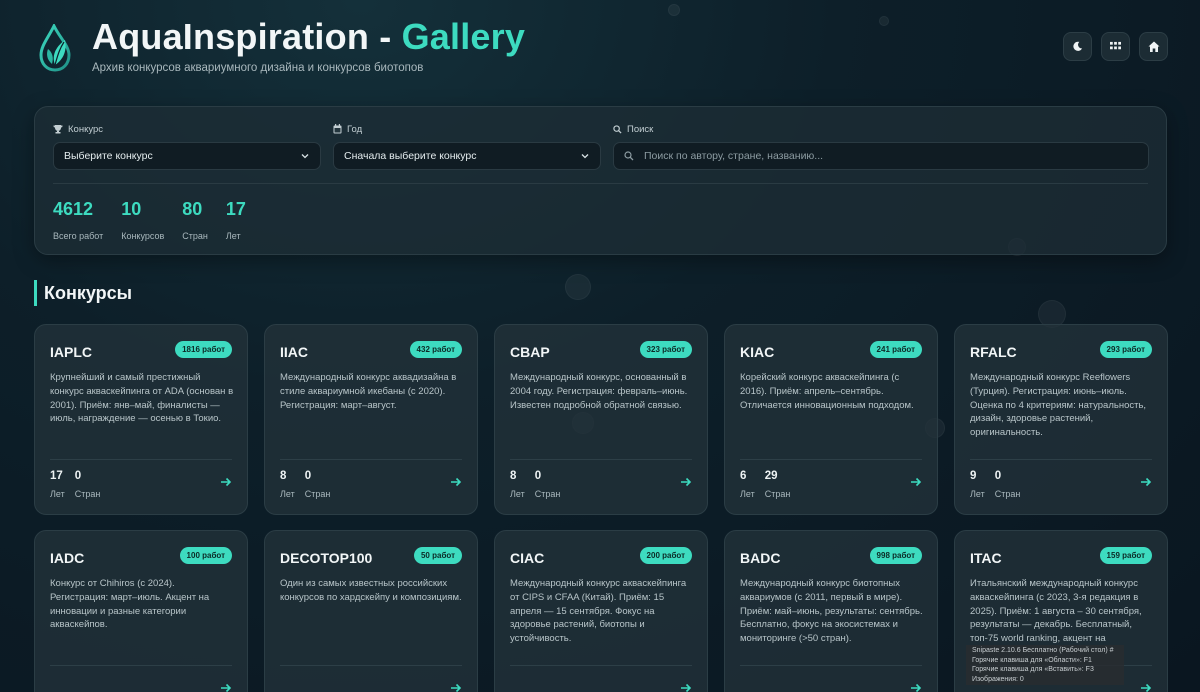 Image resolution: width=1200 pixels, height=692 pixels. Describe the element at coordinates (435, 349) in the screenshot. I see `works-count-badge: 432 работ` at that location.